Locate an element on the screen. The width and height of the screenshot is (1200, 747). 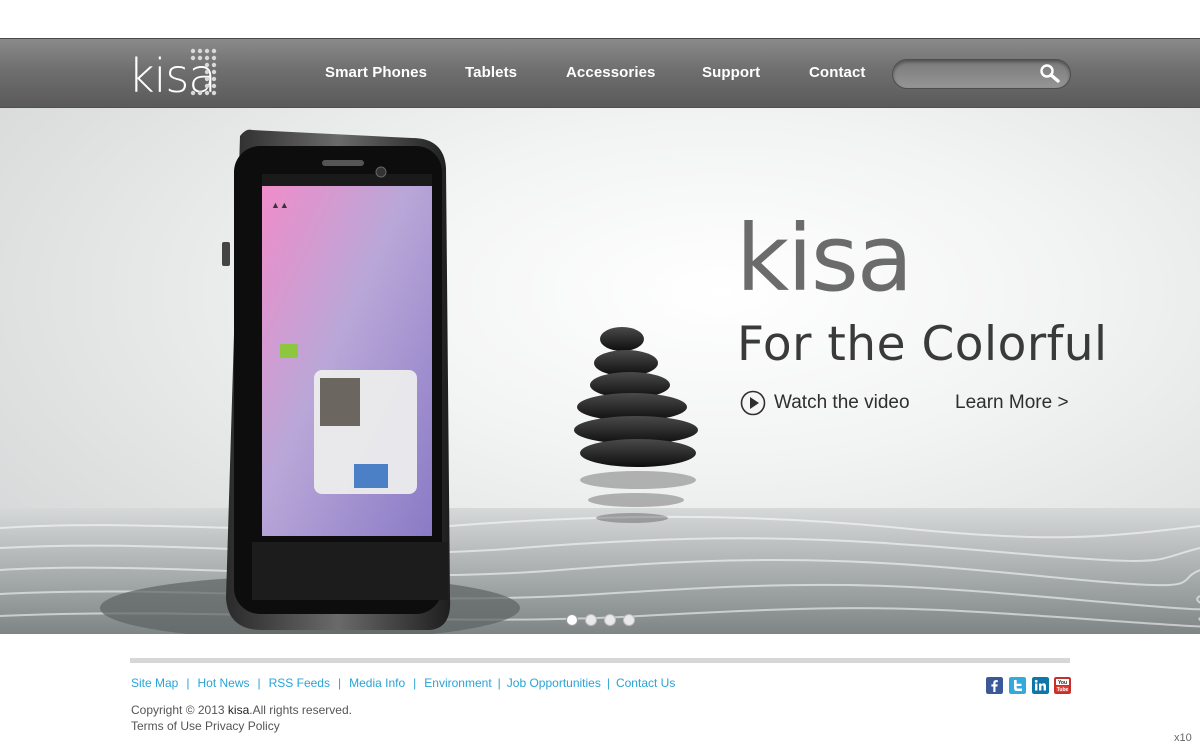
watch-video-label: Watch the video is located at coordinates (842, 402).